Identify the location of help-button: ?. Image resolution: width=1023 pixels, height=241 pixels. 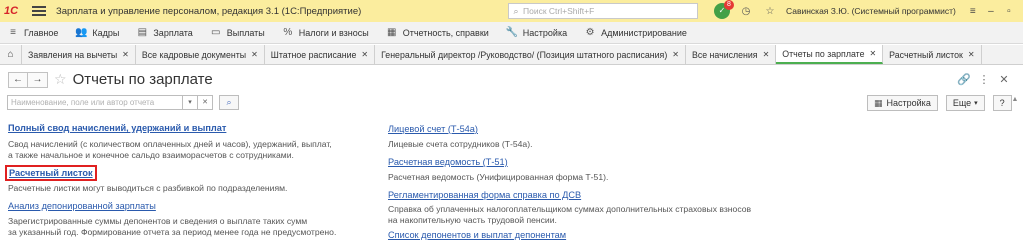
(1002, 103).